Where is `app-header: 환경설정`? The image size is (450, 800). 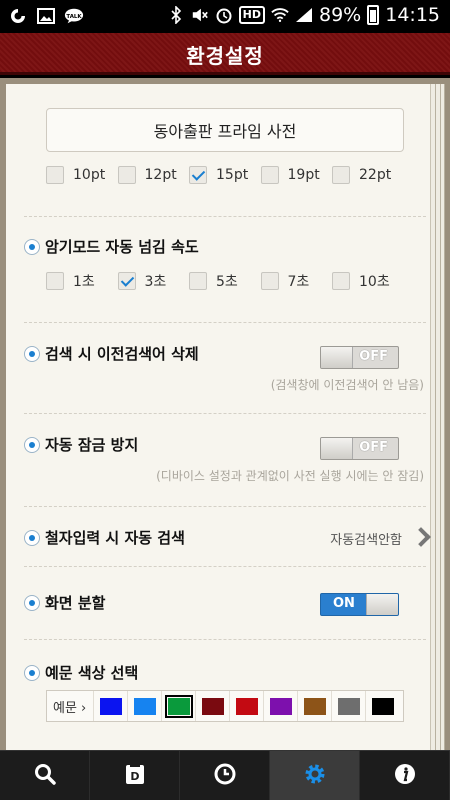
app-header: 환경설정 is located at coordinates (225, 54).